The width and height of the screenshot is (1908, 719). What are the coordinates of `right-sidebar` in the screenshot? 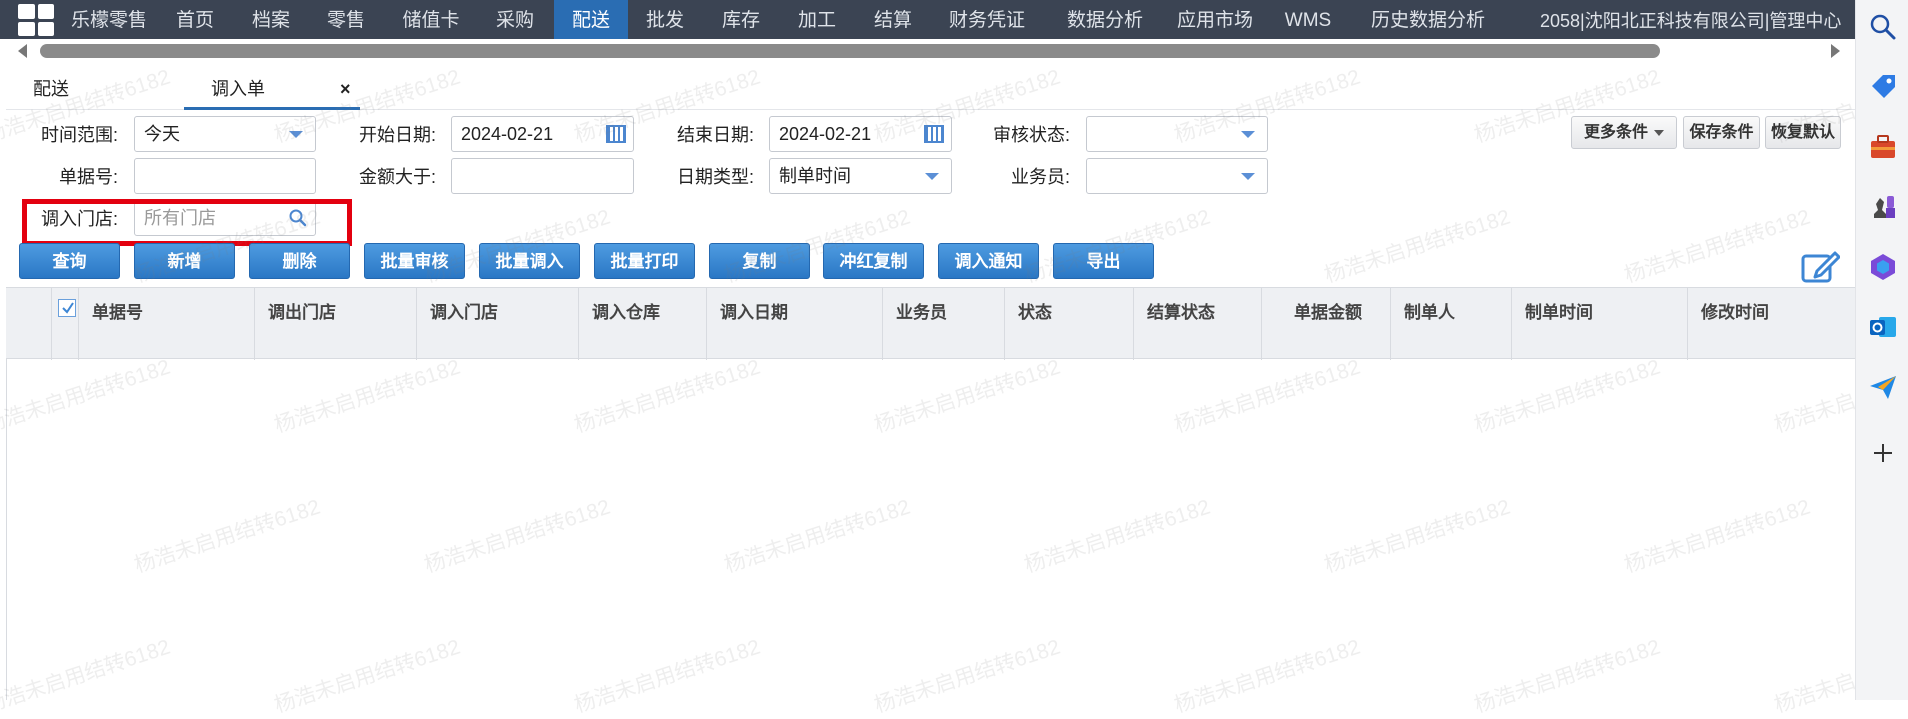 It's located at (1881, 350).